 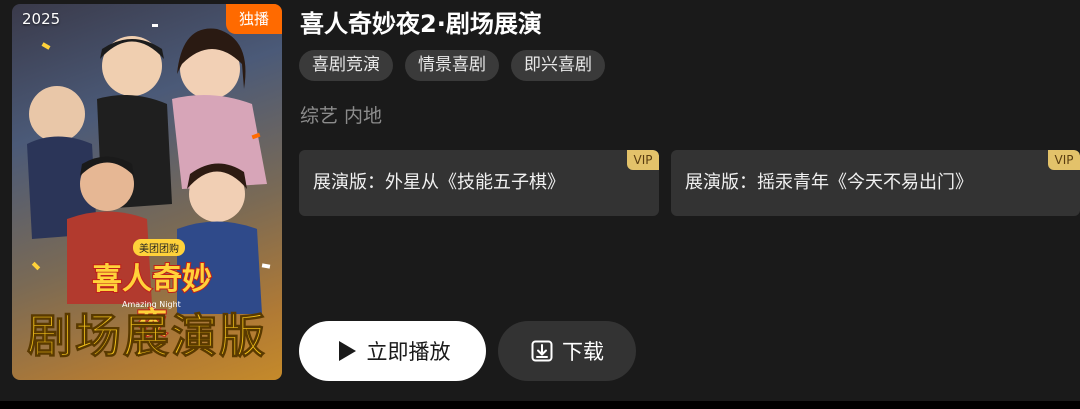 I want to click on episode-card: 展演版：外星从《技能五子棋》 VIP, so click(x=479, y=183).